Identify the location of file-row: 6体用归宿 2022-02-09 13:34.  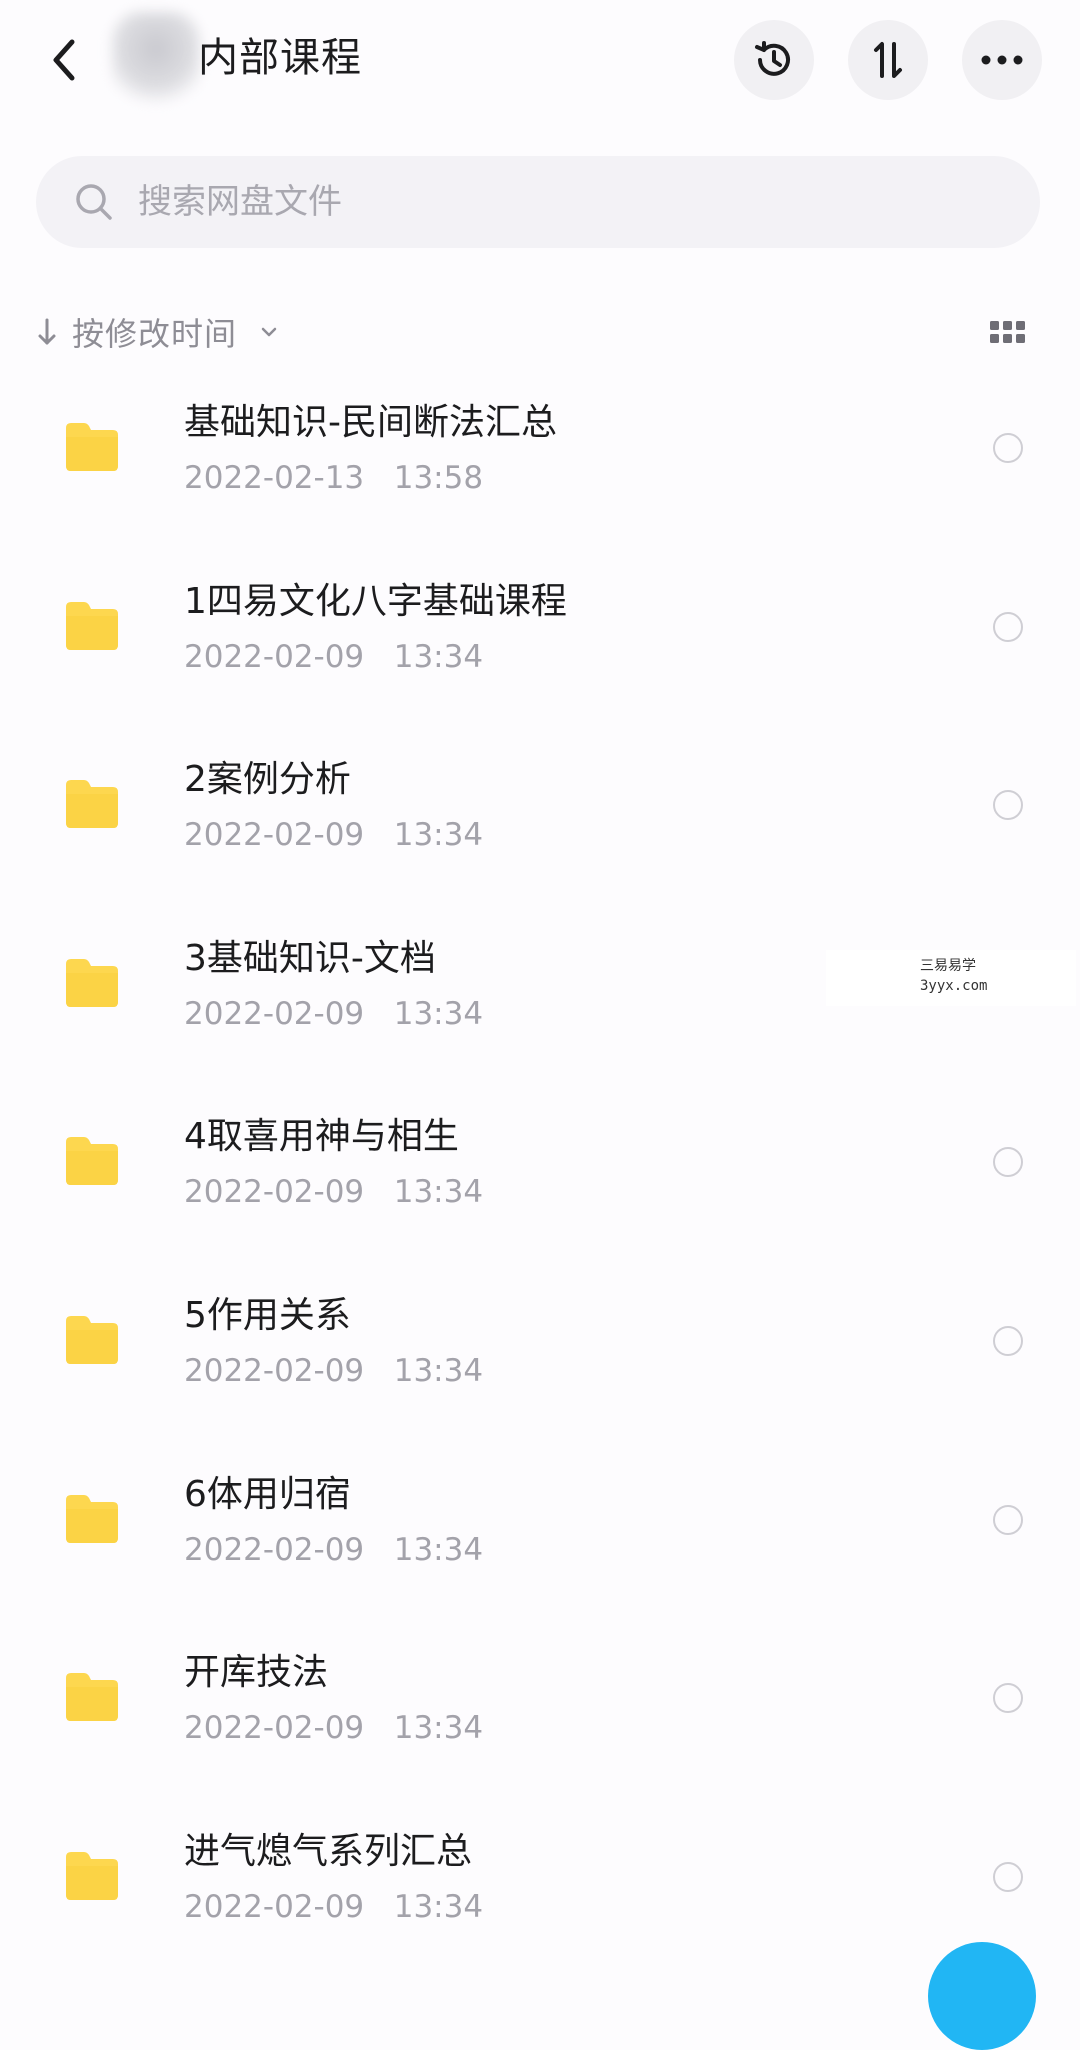
(540, 1531).